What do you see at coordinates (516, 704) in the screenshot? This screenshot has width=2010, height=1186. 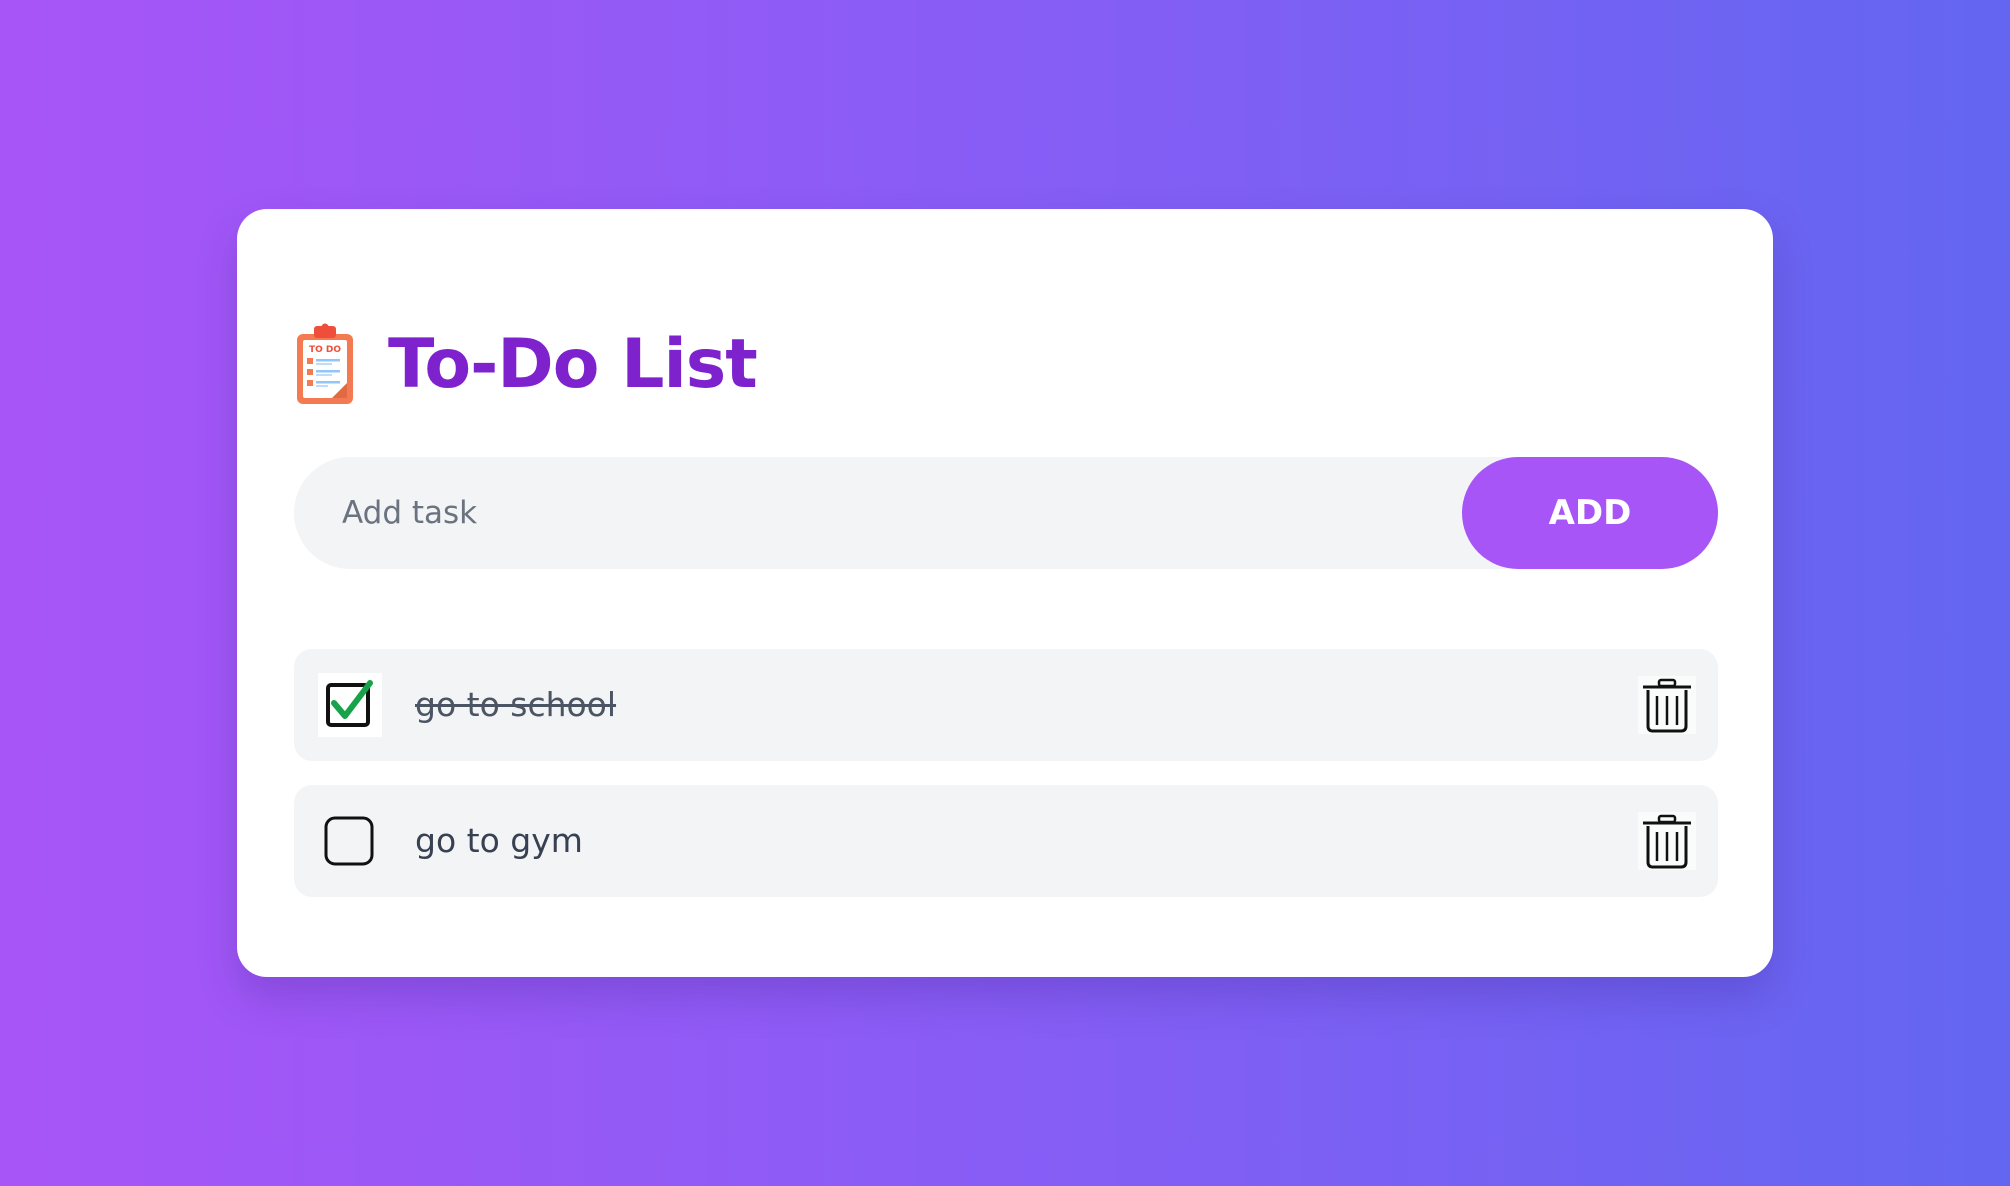 I see `task-text: go to school` at bounding box center [516, 704].